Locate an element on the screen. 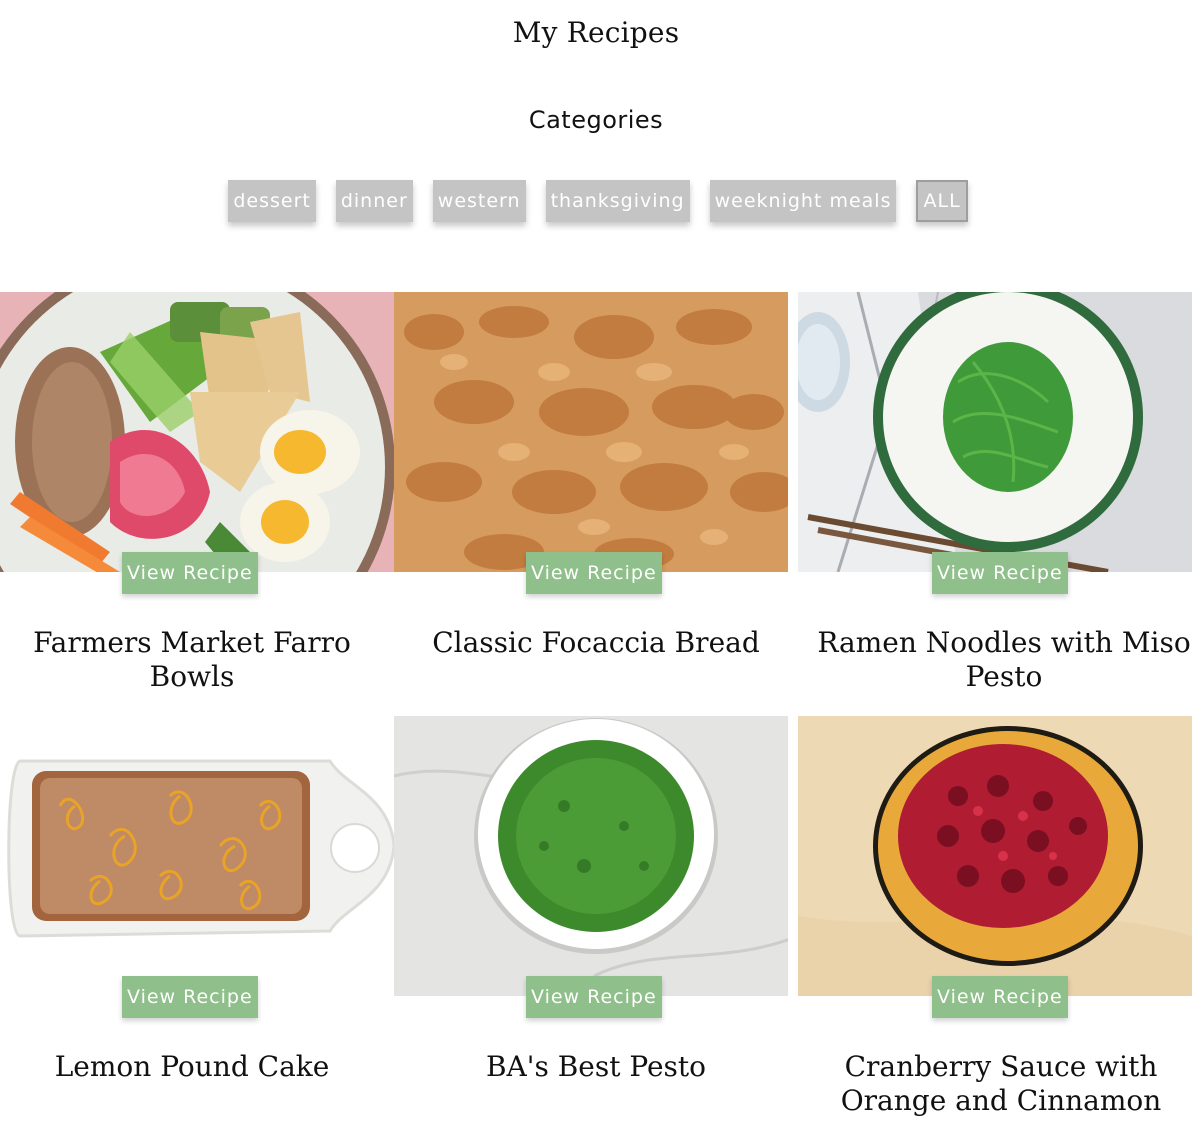 This screenshot has width=1192, height=1128. category-chip-dessert: dessert is located at coordinates (272, 201).